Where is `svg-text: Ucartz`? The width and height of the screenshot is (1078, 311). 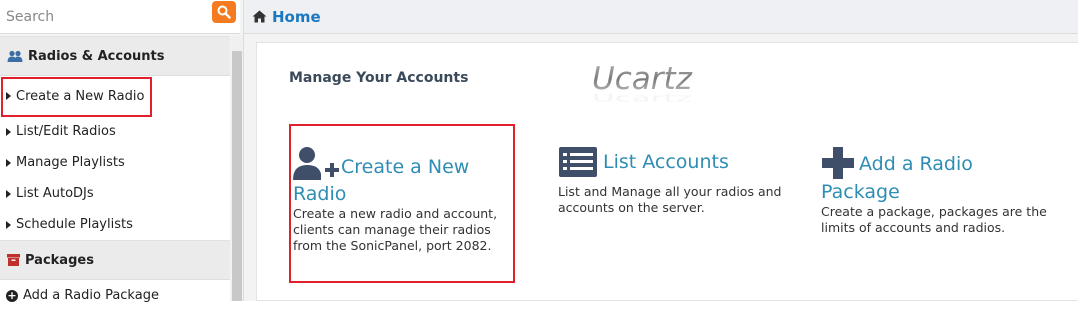
svg-text: Ucartz is located at coordinates (642, 97).